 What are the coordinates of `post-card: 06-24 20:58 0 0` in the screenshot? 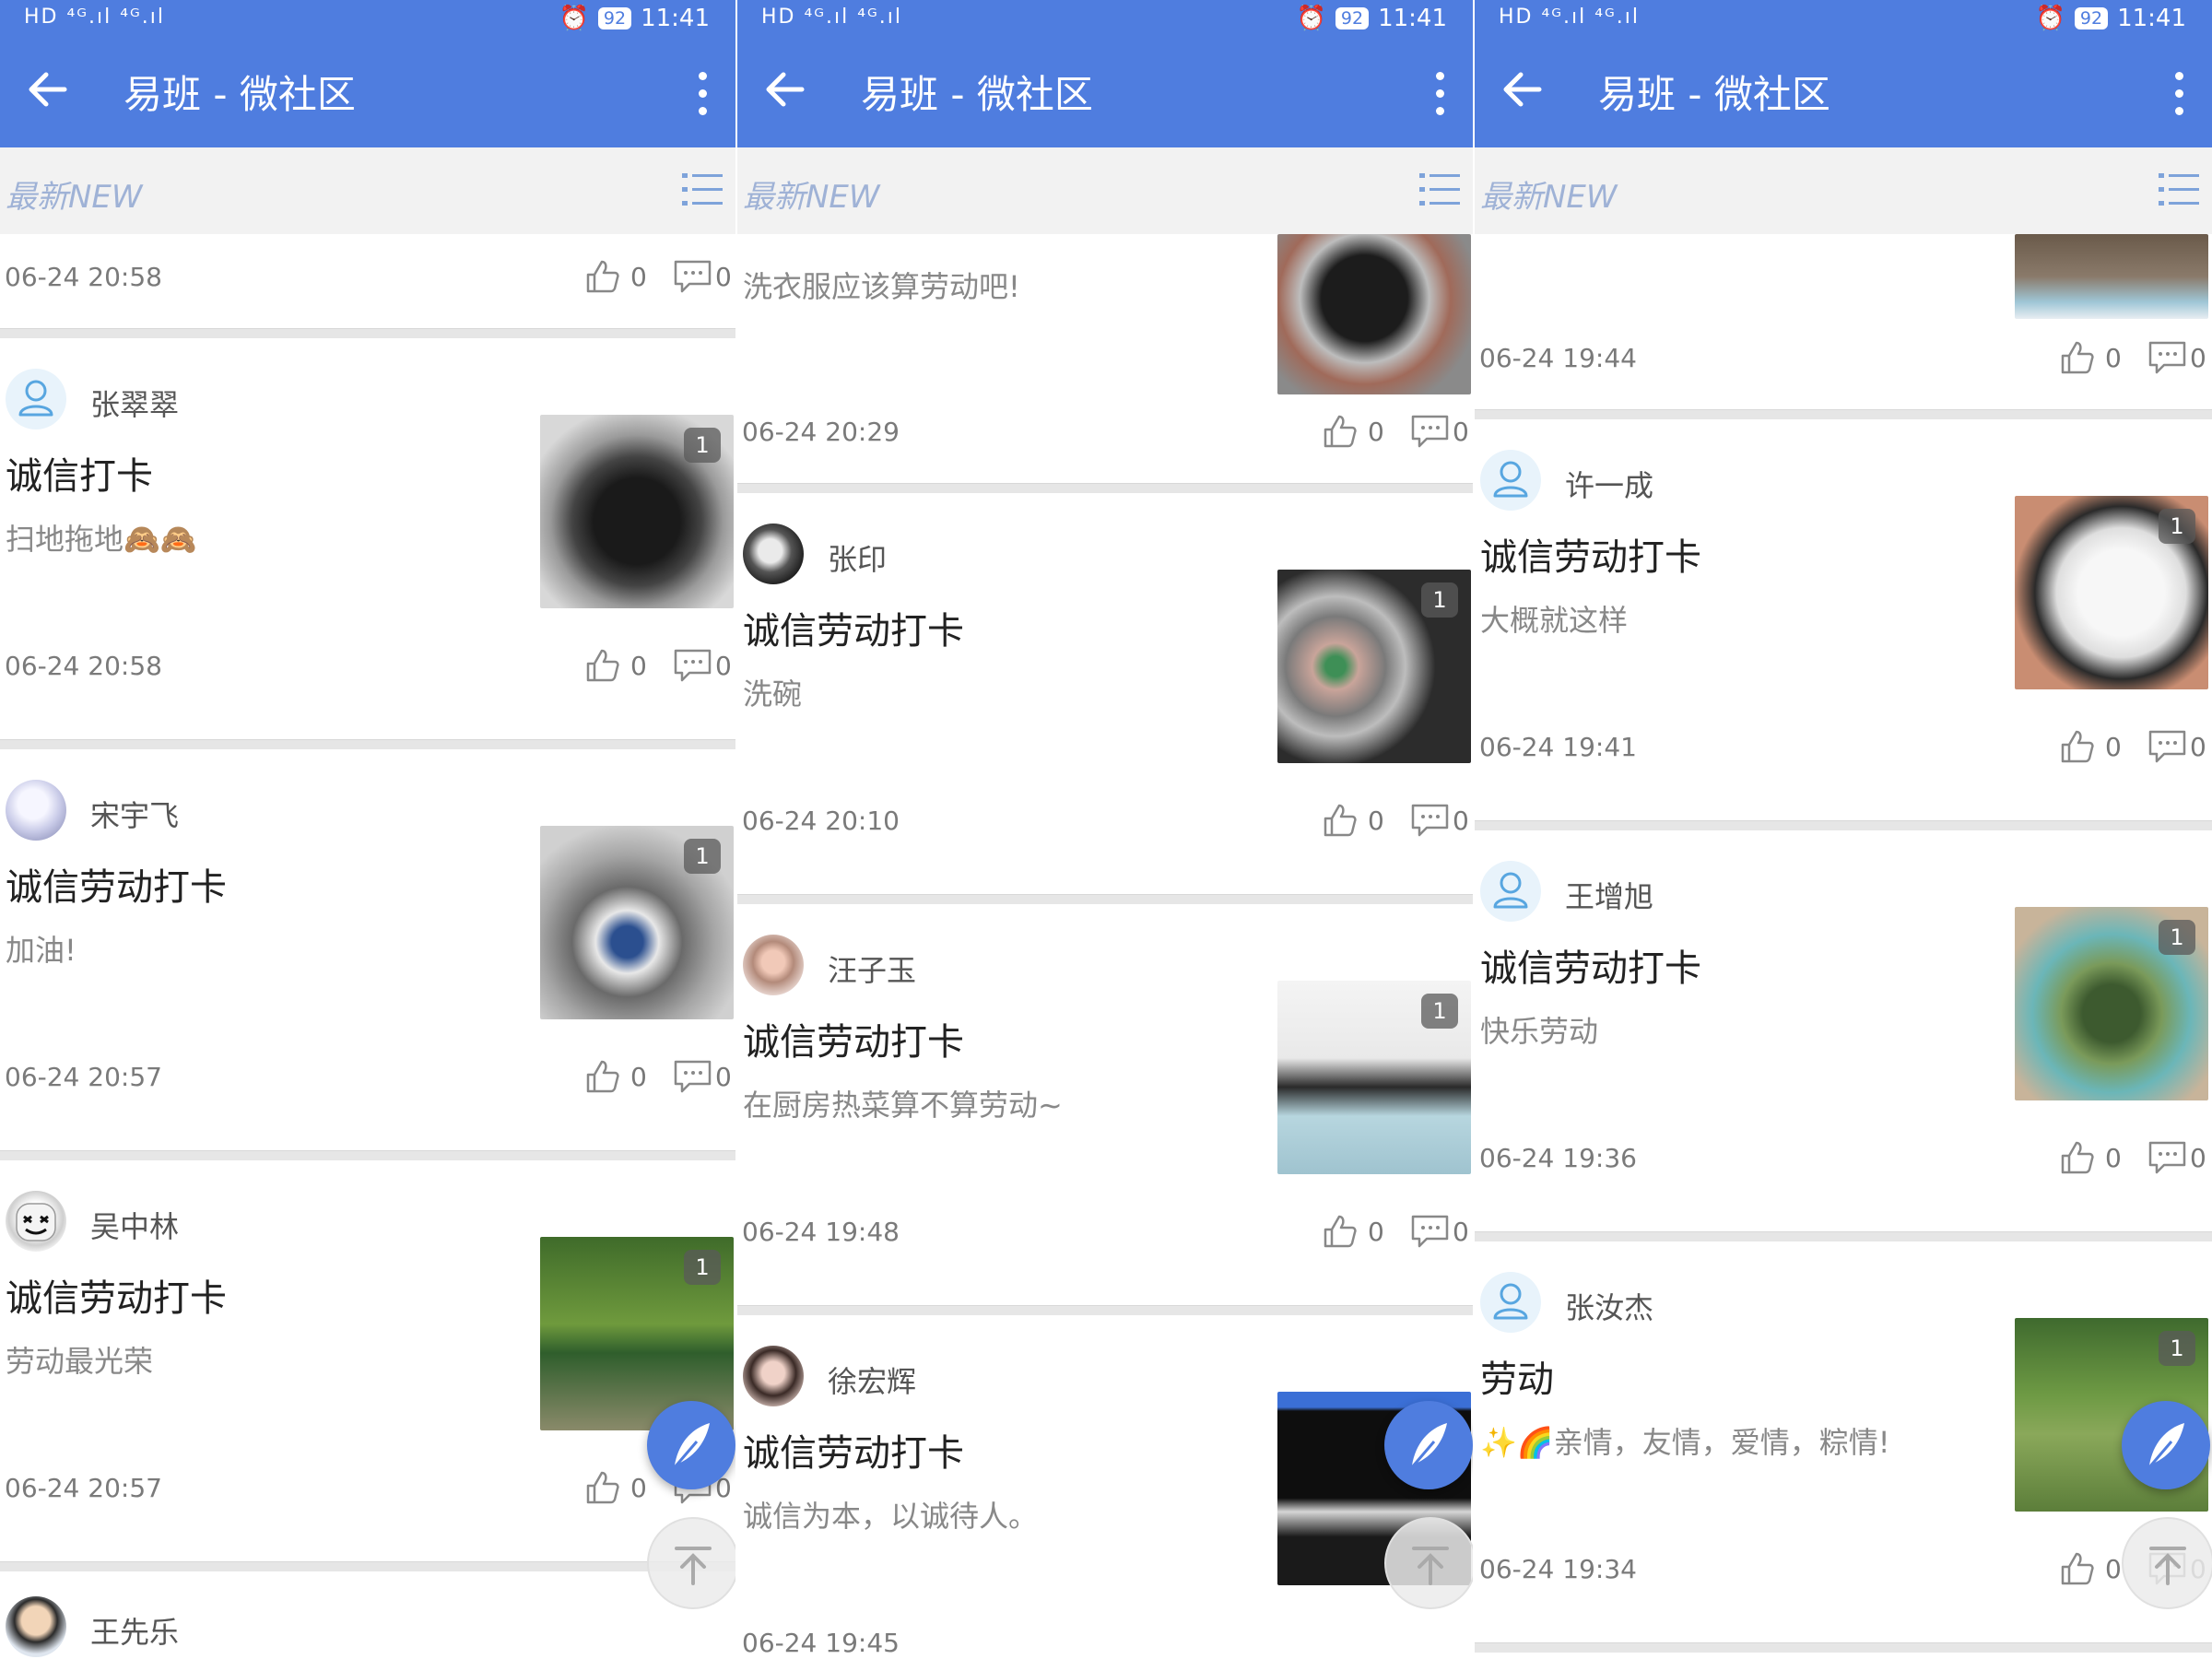 It's located at (367, 280).